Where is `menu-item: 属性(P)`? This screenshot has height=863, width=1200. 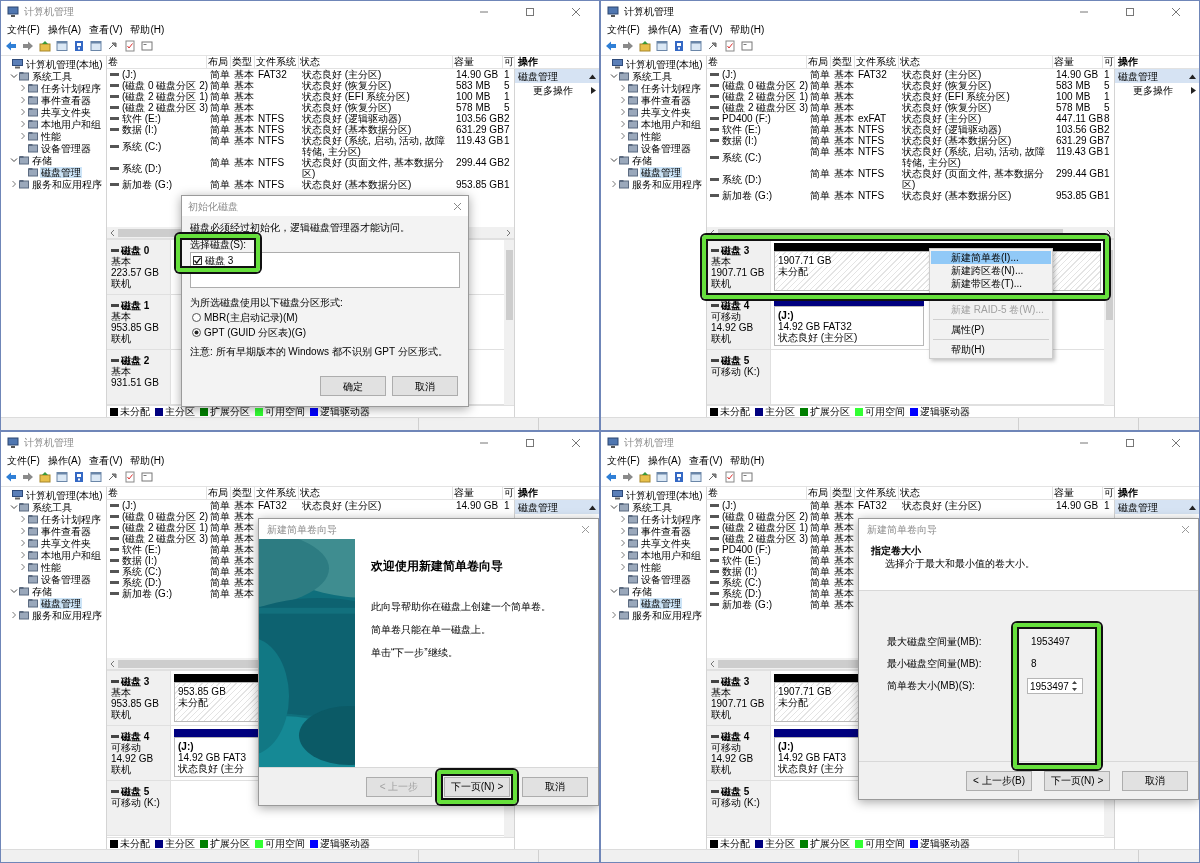
menu-item: 属性(P) is located at coordinates (991, 329).